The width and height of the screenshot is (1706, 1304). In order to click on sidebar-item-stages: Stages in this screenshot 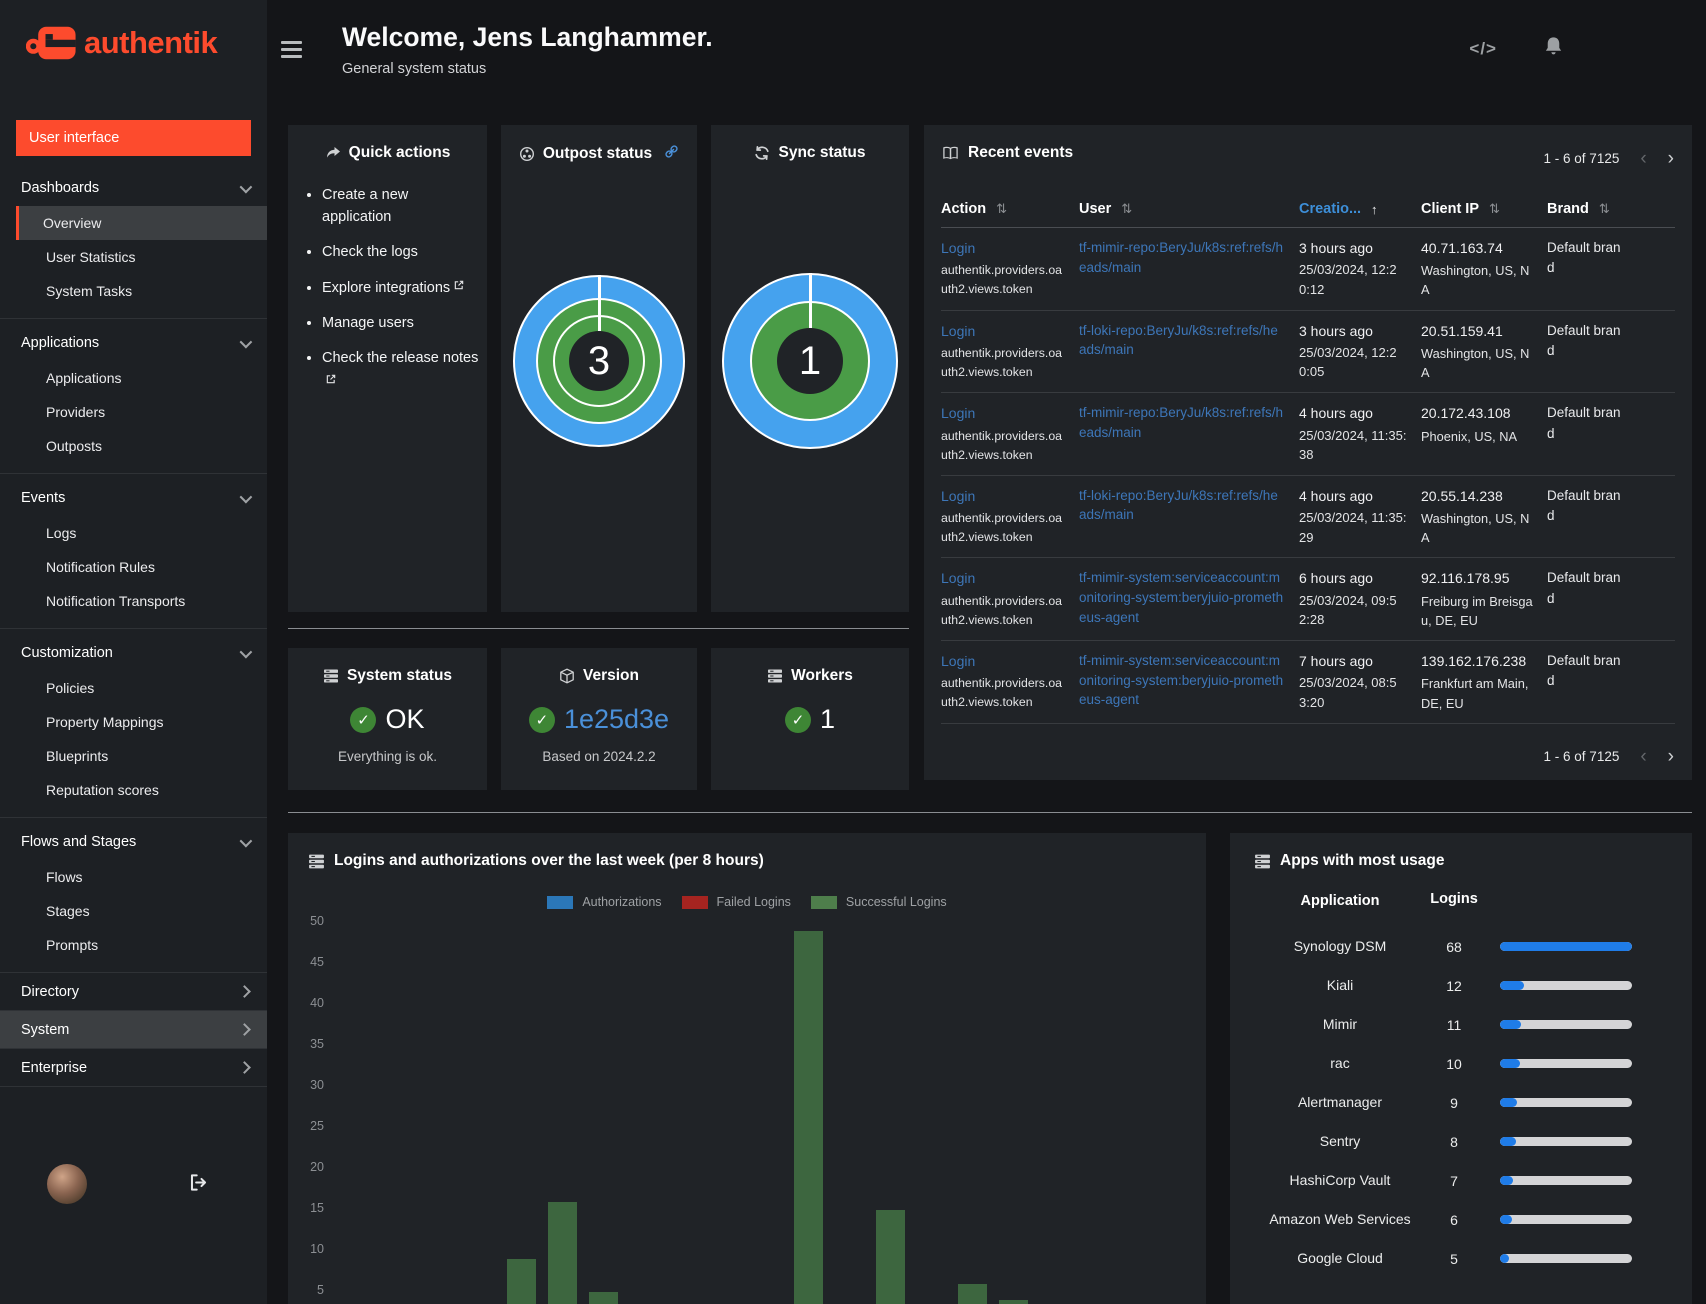, I will do `click(133, 911)`.